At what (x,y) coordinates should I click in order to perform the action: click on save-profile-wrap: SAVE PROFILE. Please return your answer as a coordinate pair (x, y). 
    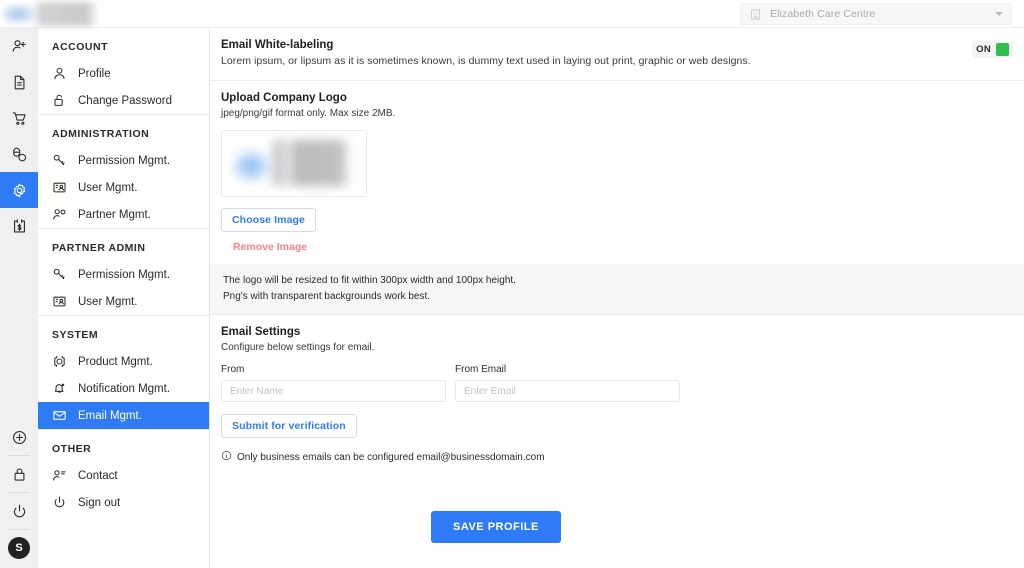
    Looking at the image, I should click on (496, 527).